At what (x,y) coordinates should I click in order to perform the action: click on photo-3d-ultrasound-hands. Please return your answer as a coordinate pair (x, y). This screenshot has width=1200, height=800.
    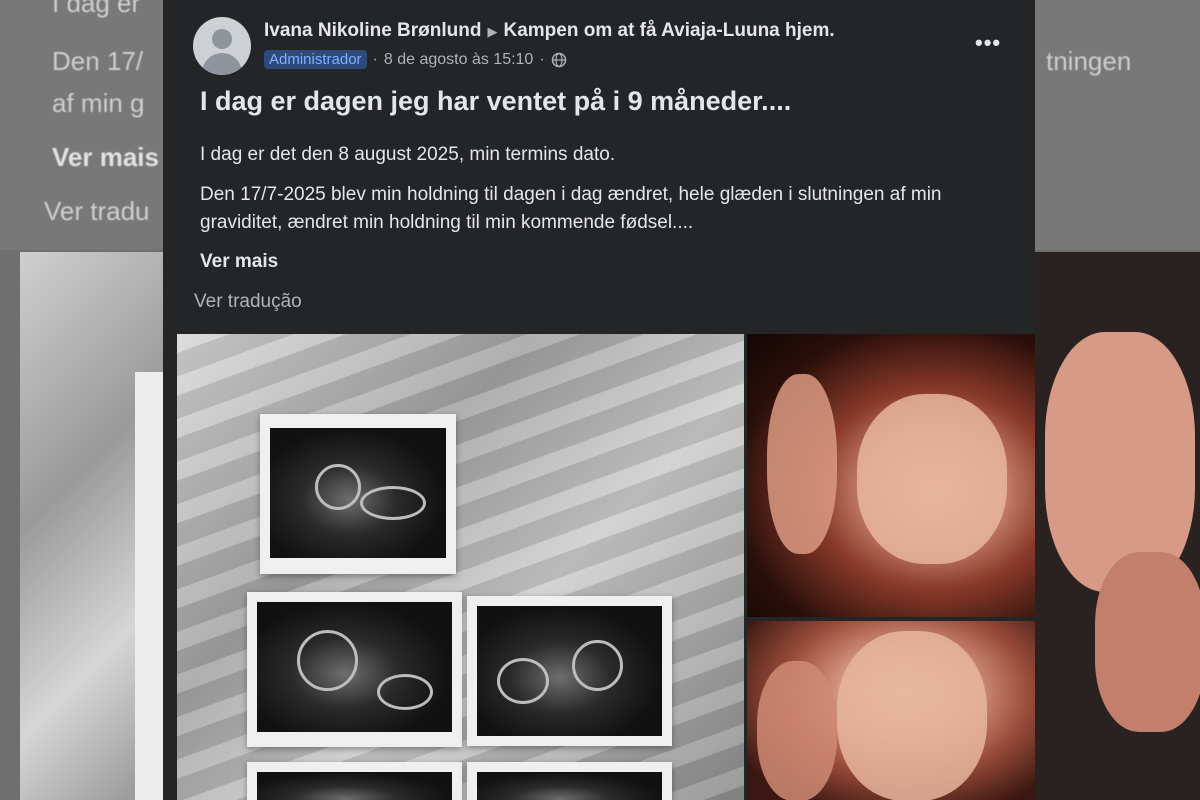
    Looking at the image, I should click on (891, 710).